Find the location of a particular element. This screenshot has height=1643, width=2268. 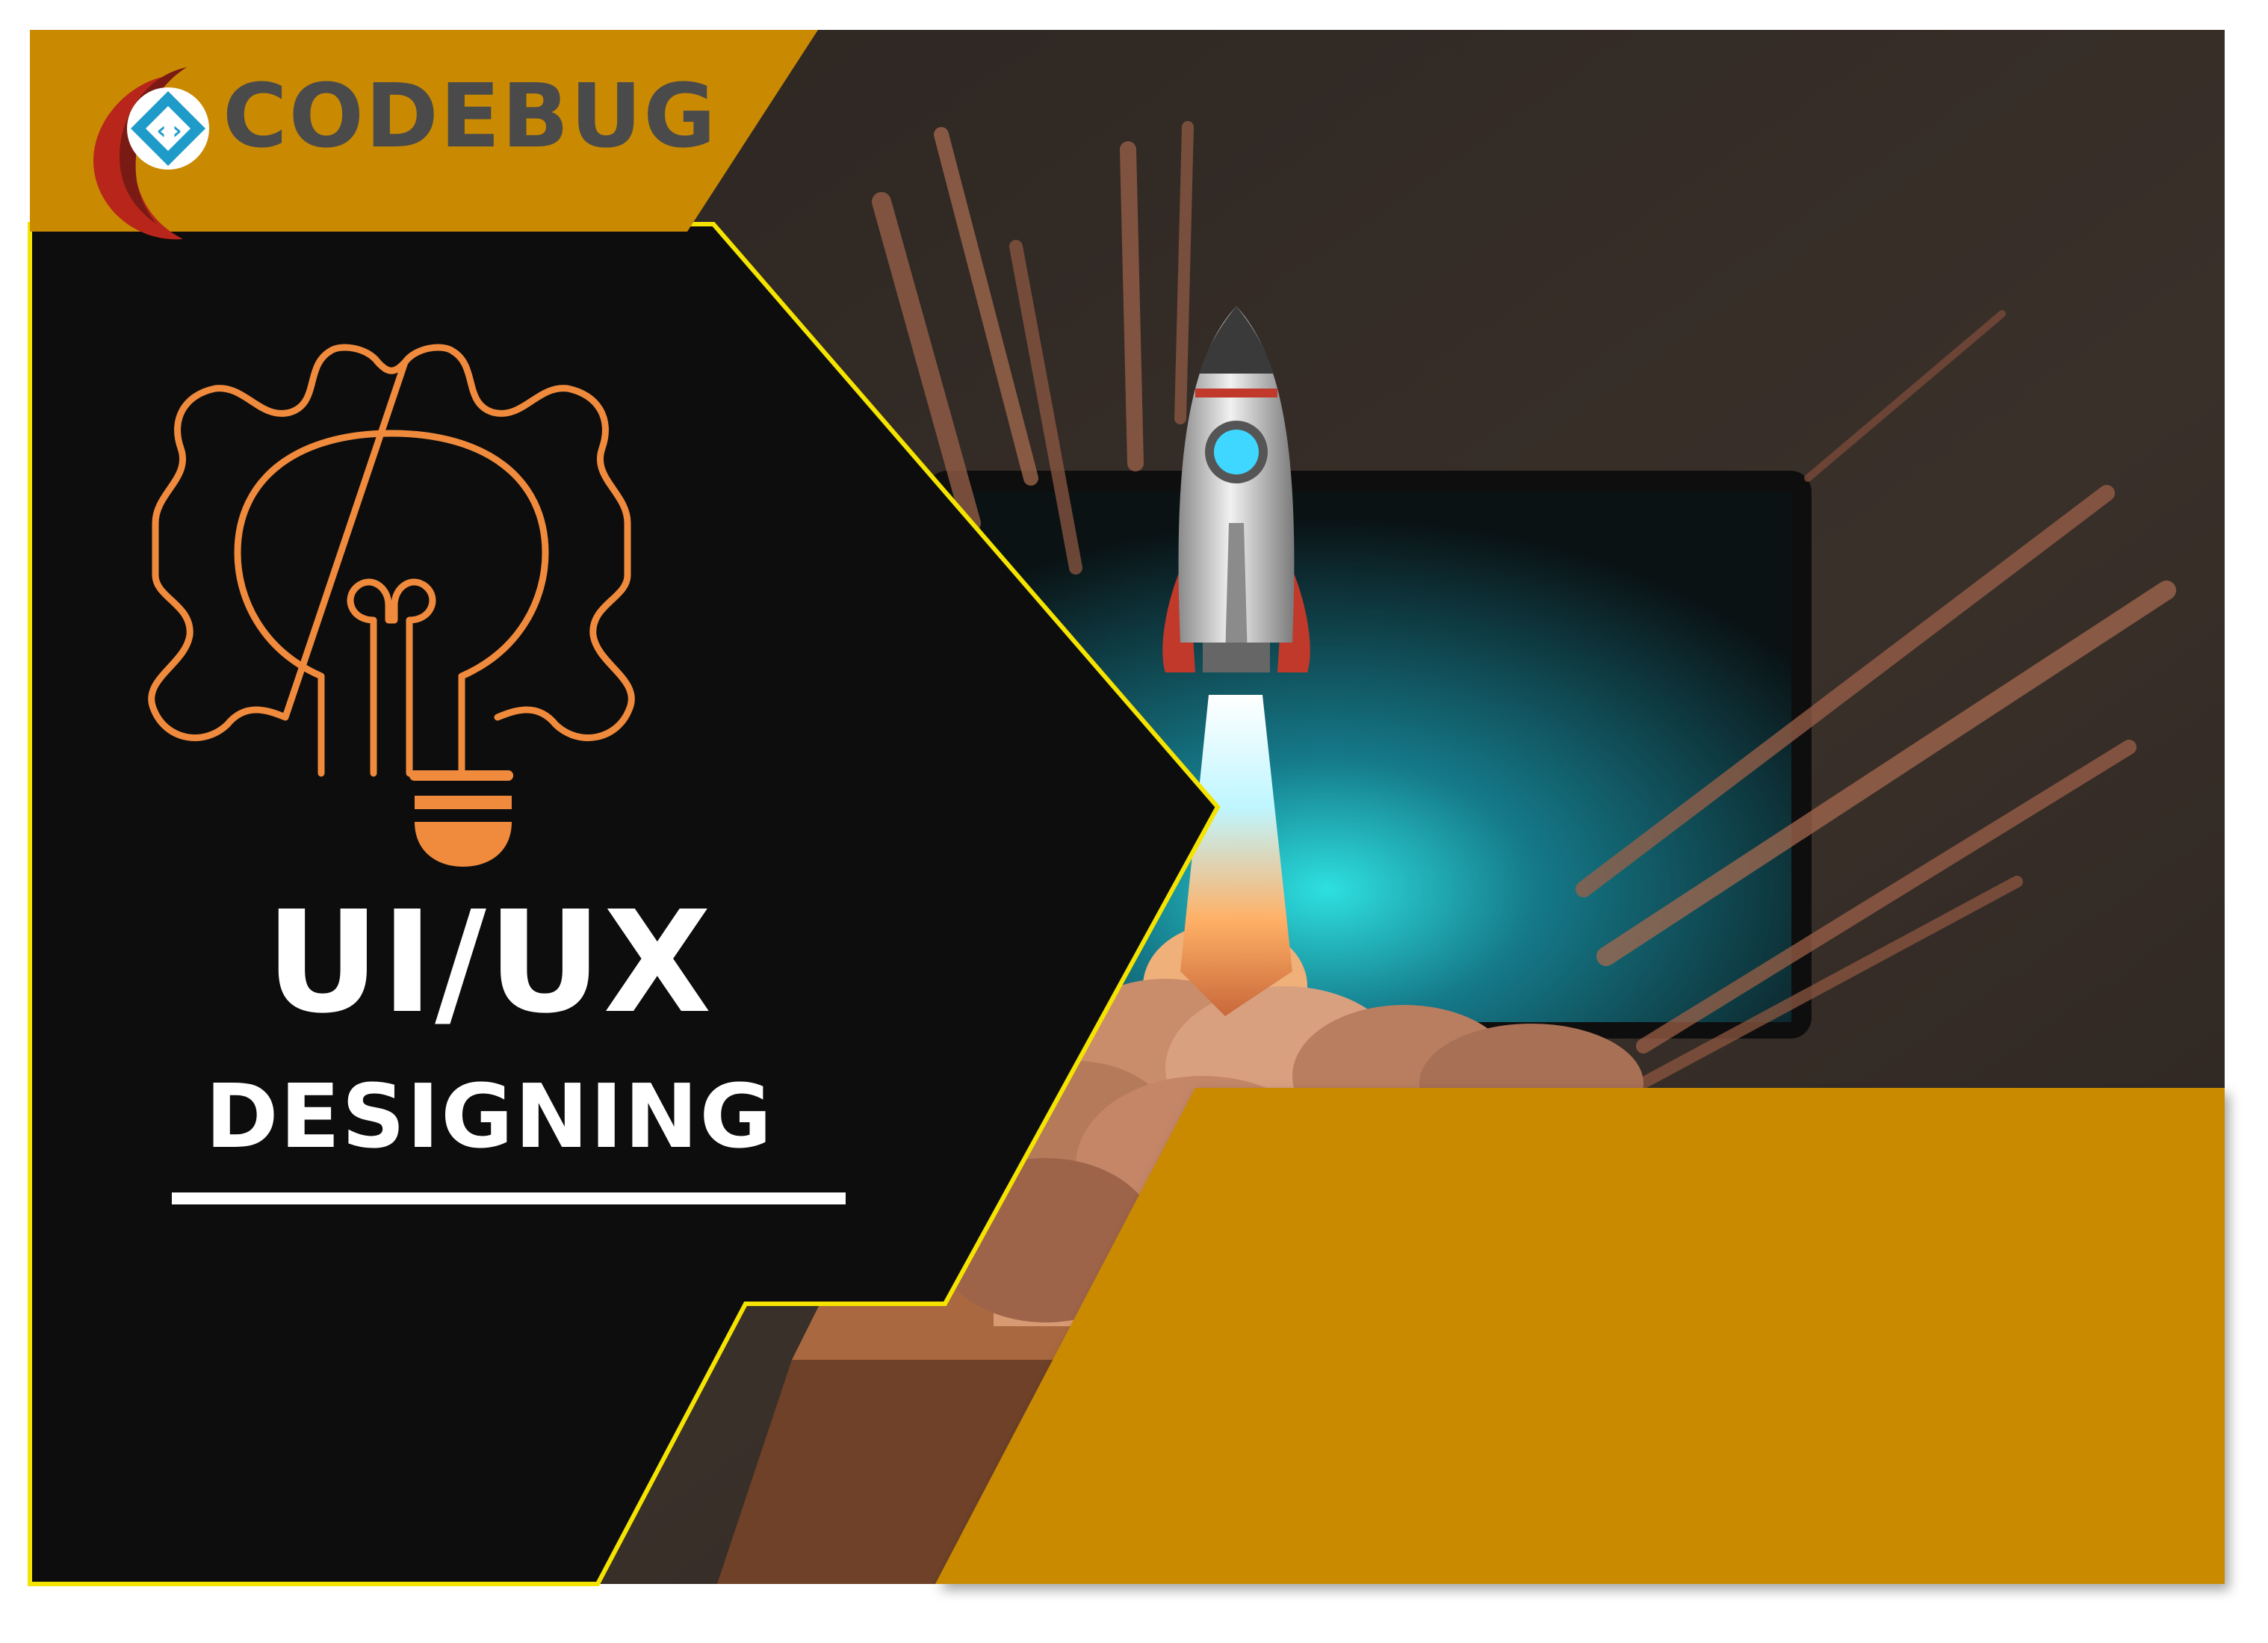

headline-sub: DESIGNING is located at coordinates (489, 1116).